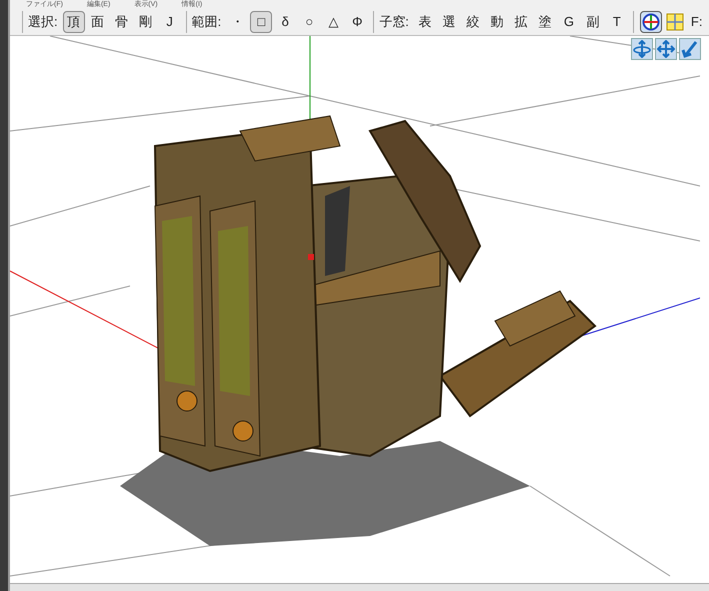  What do you see at coordinates (675, 21) in the screenshot?
I see `four-pane-button` at bounding box center [675, 21].